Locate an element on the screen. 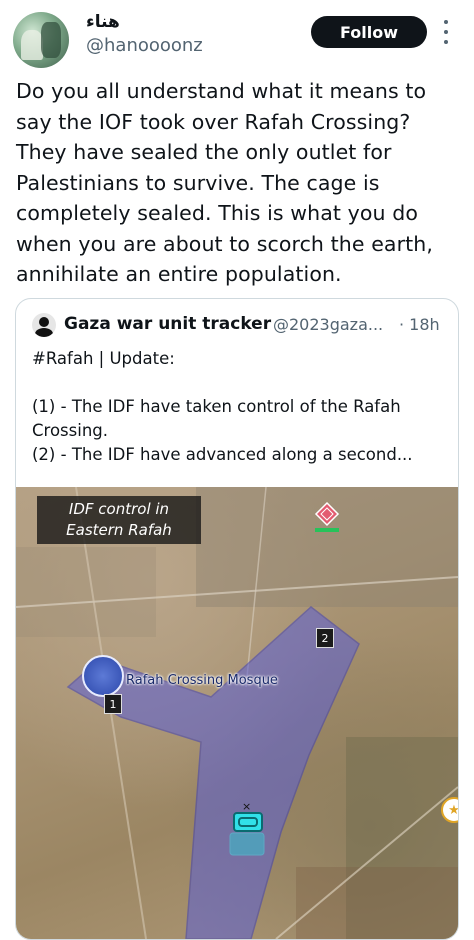  map-label-line2: Eastern Rafah is located at coordinates (119, 530).